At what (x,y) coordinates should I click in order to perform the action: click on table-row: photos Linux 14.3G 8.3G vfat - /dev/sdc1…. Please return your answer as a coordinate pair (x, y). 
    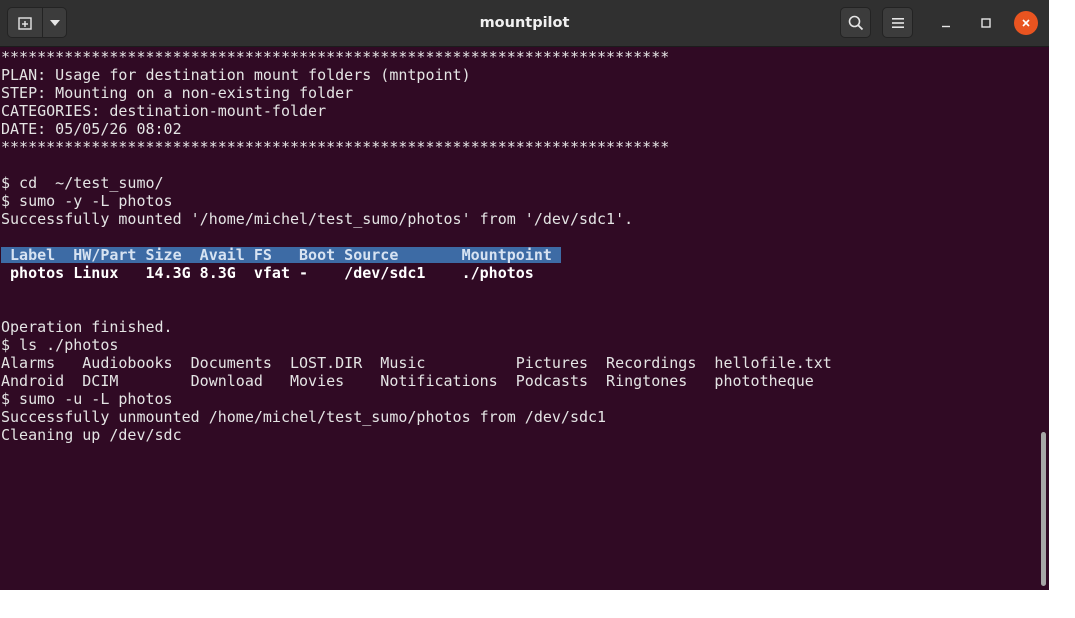
    Looking at the image, I should click on (267, 273).